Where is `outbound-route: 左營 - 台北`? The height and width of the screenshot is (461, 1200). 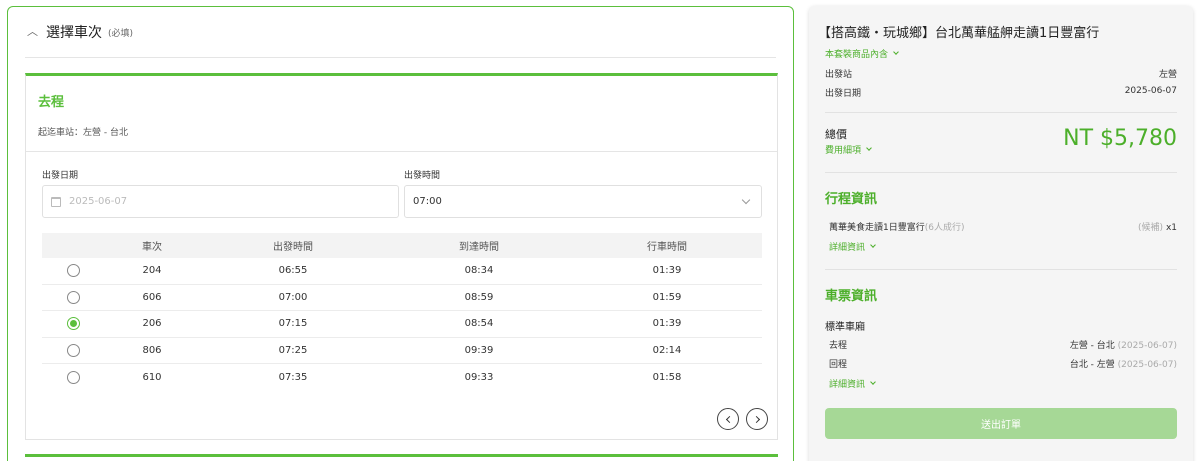 outbound-route: 左營 - 台北 is located at coordinates (1092, 346).